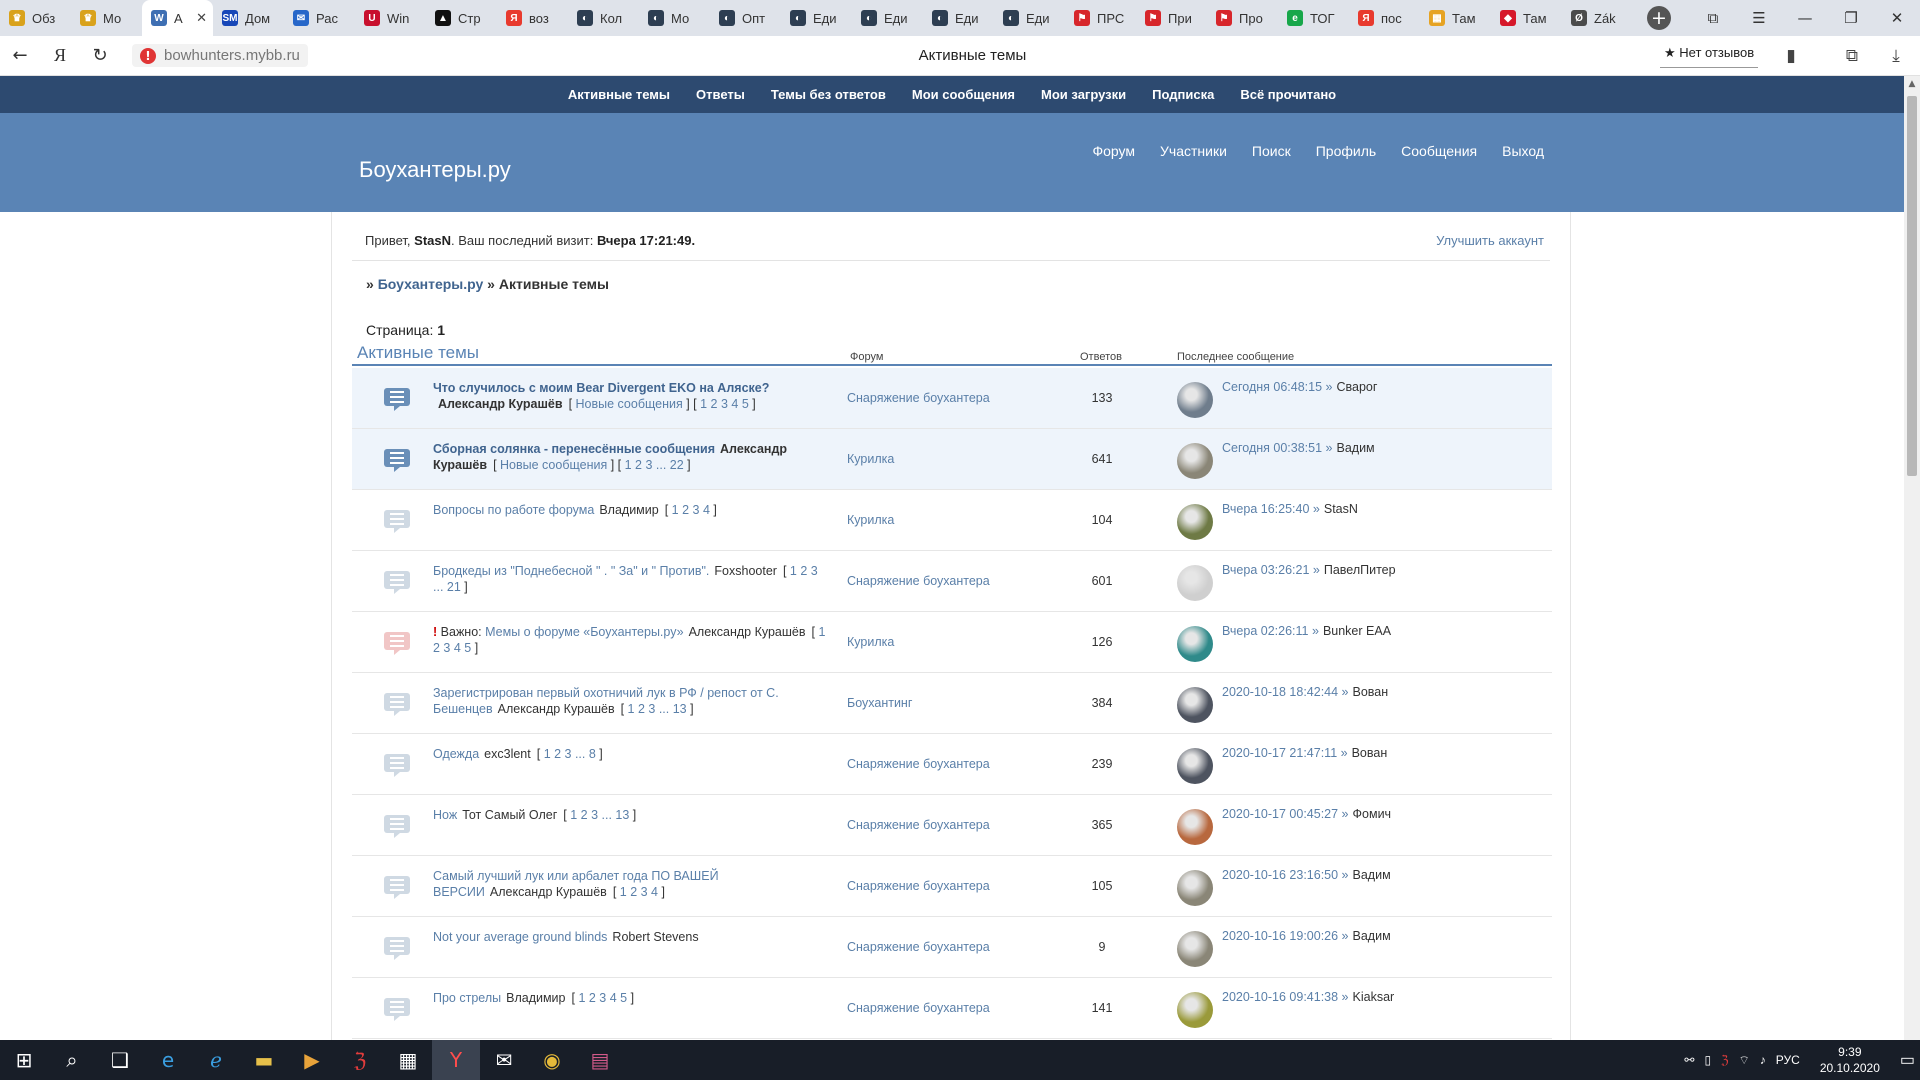 The height and width of the screenshot is (1080, 1920). What do you see at coordinates (445, 815) in the screenshot?
I see `topic-title-link: Нож` at bounding box center [445, 815].